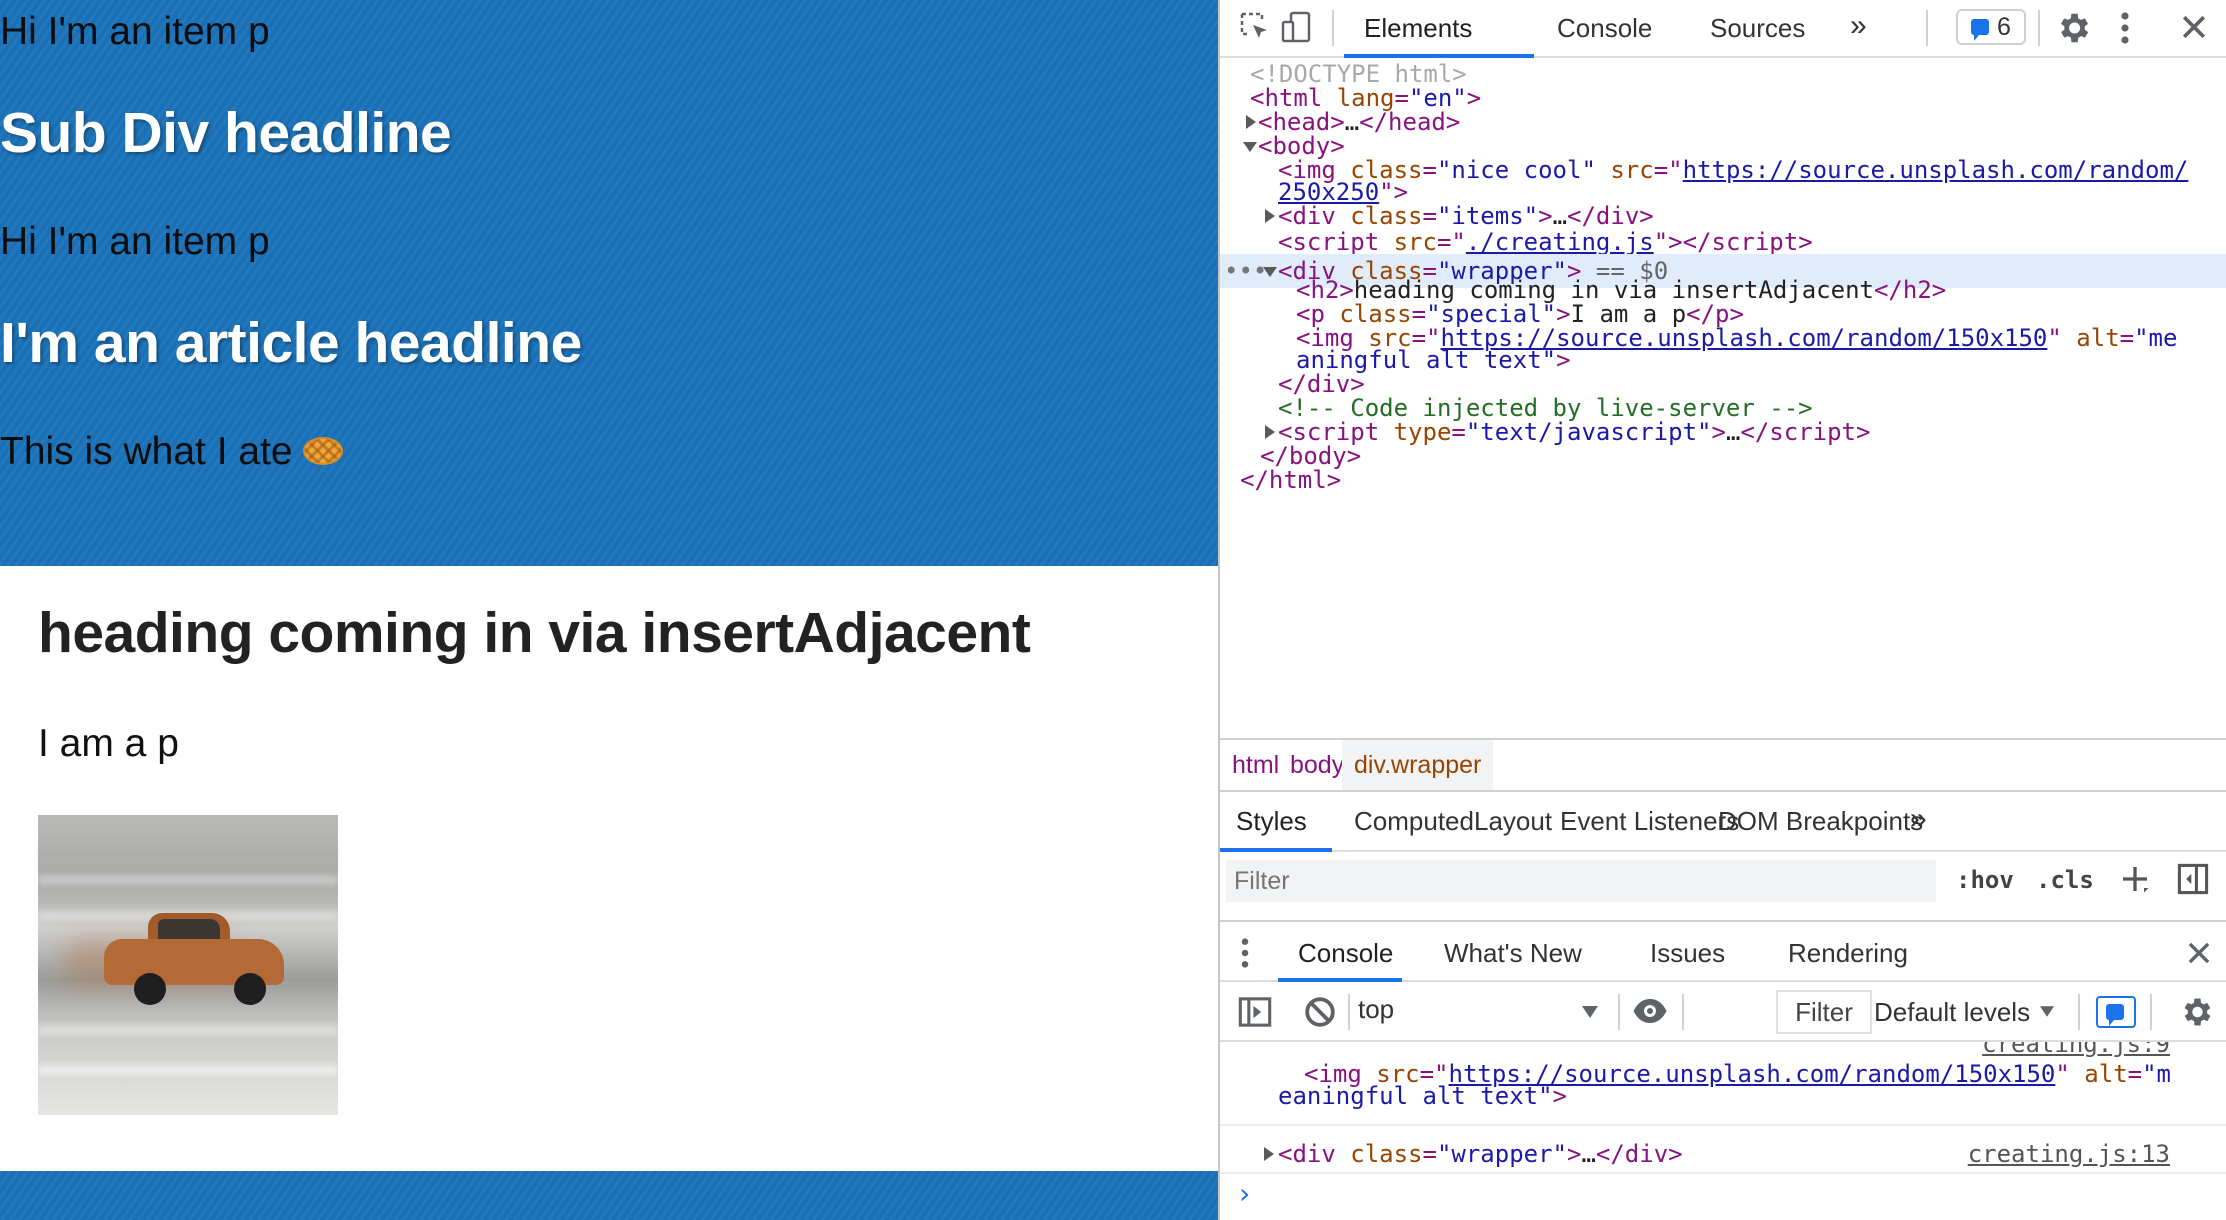  Describe the element at coordinates (1824, 1012) in the screenshot. I see `console-filter-input: Filter` at that location.